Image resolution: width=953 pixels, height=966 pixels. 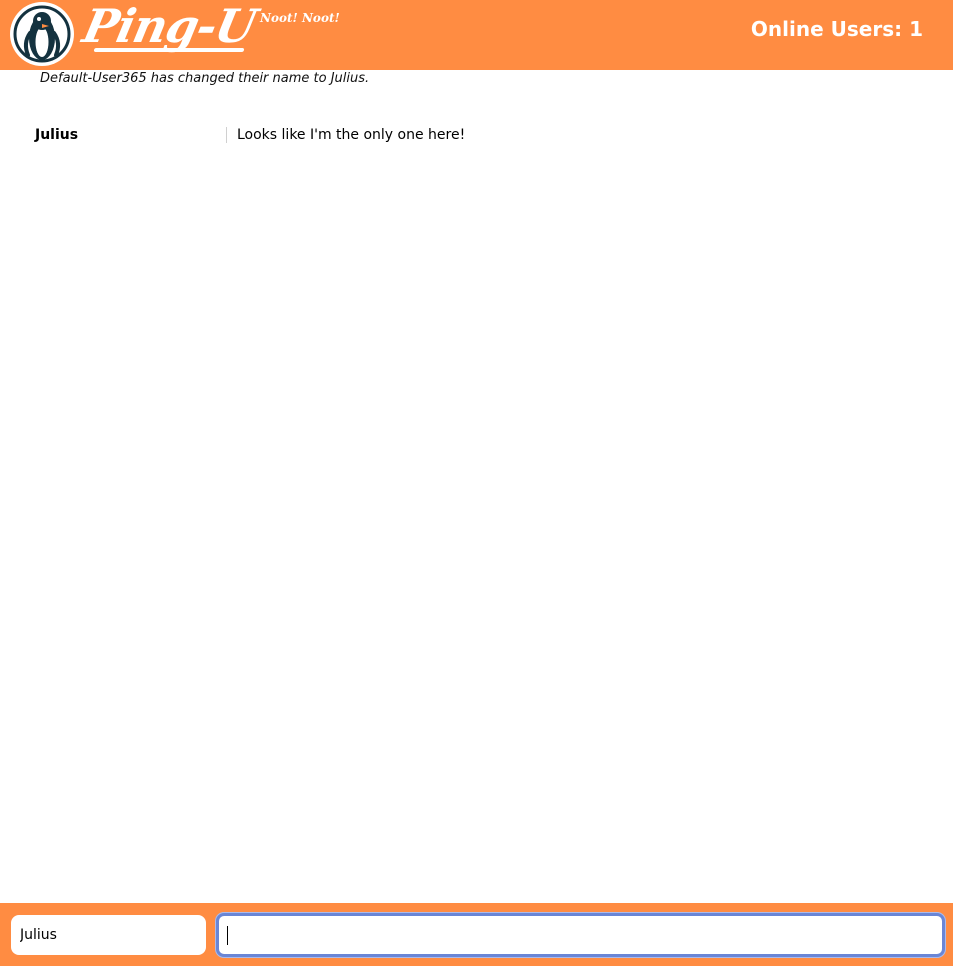 What do you see at coordinates (169, 26) in the screenshot?
I see `brand-title: Ping-U` at bounding box center [169, 26].